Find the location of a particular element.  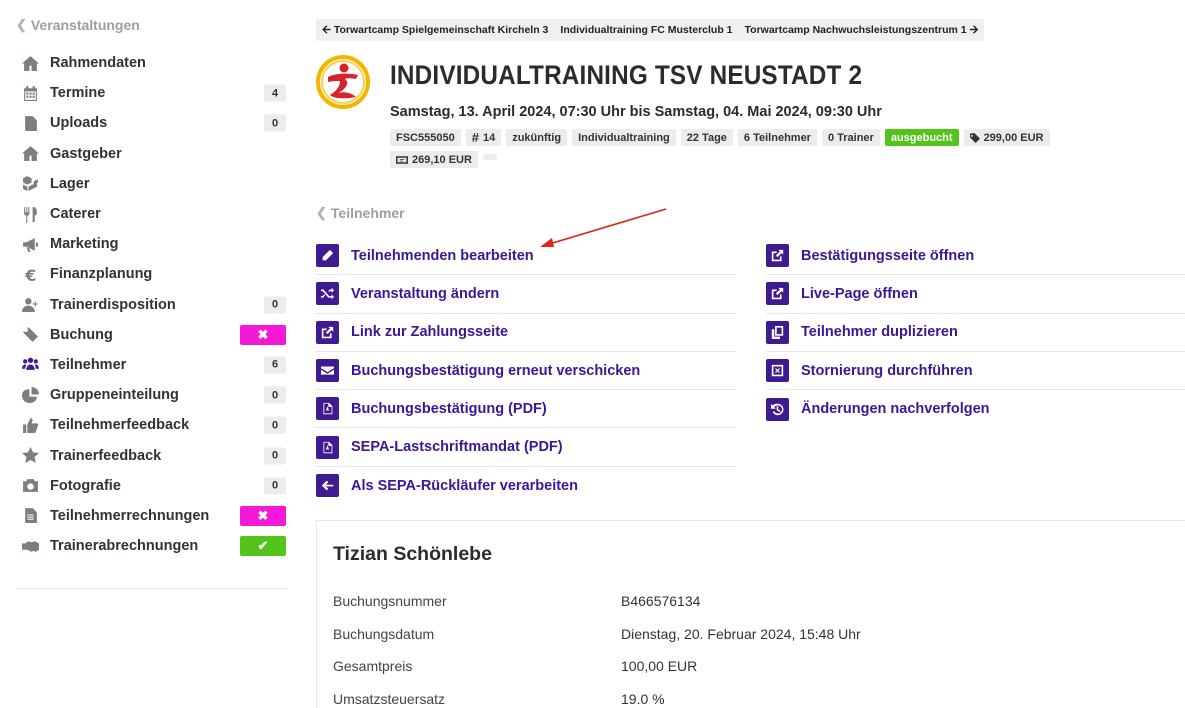

cubes-icon is located at coordinates (30, 184).